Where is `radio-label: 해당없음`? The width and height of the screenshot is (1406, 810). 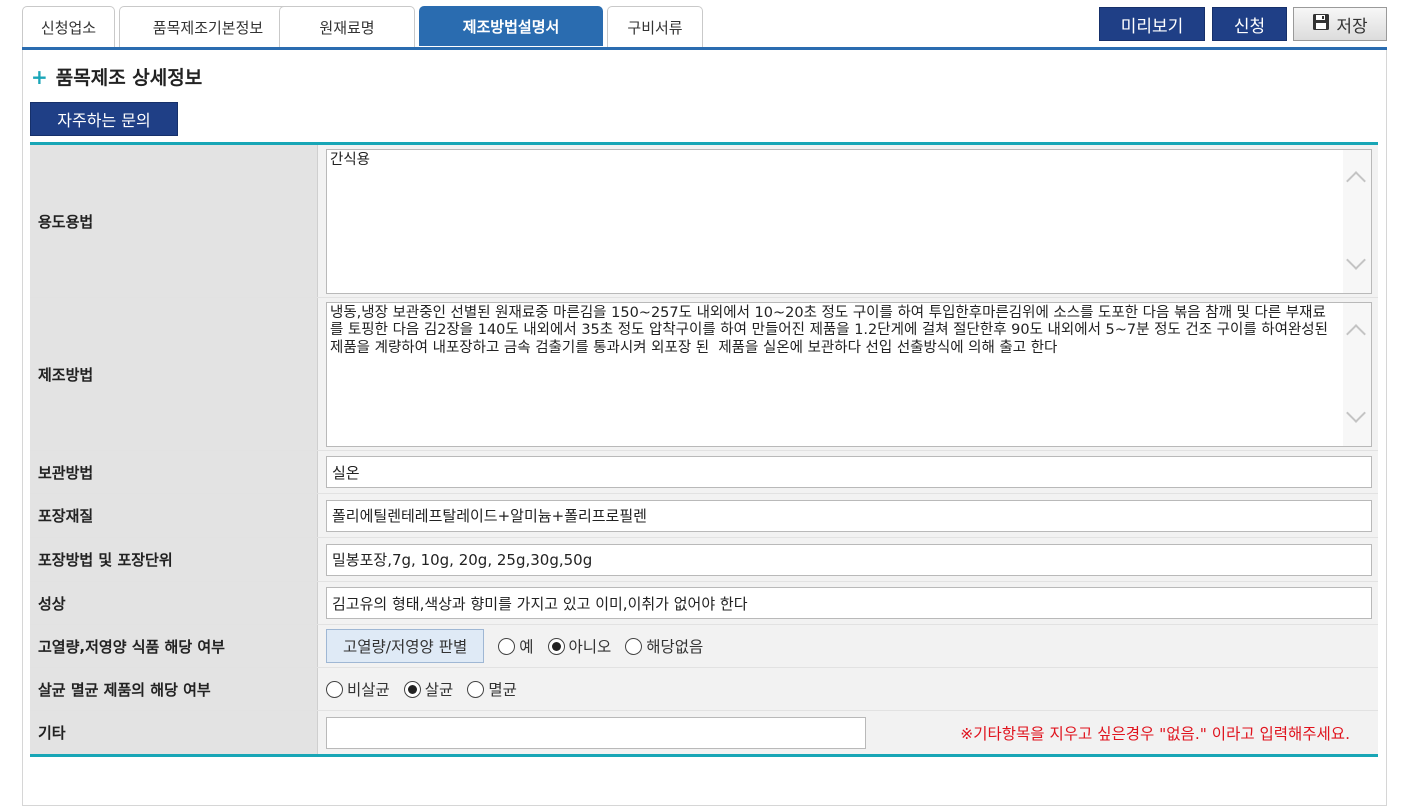 radio-label: 해당없음 is located at coordinates (675, 647).